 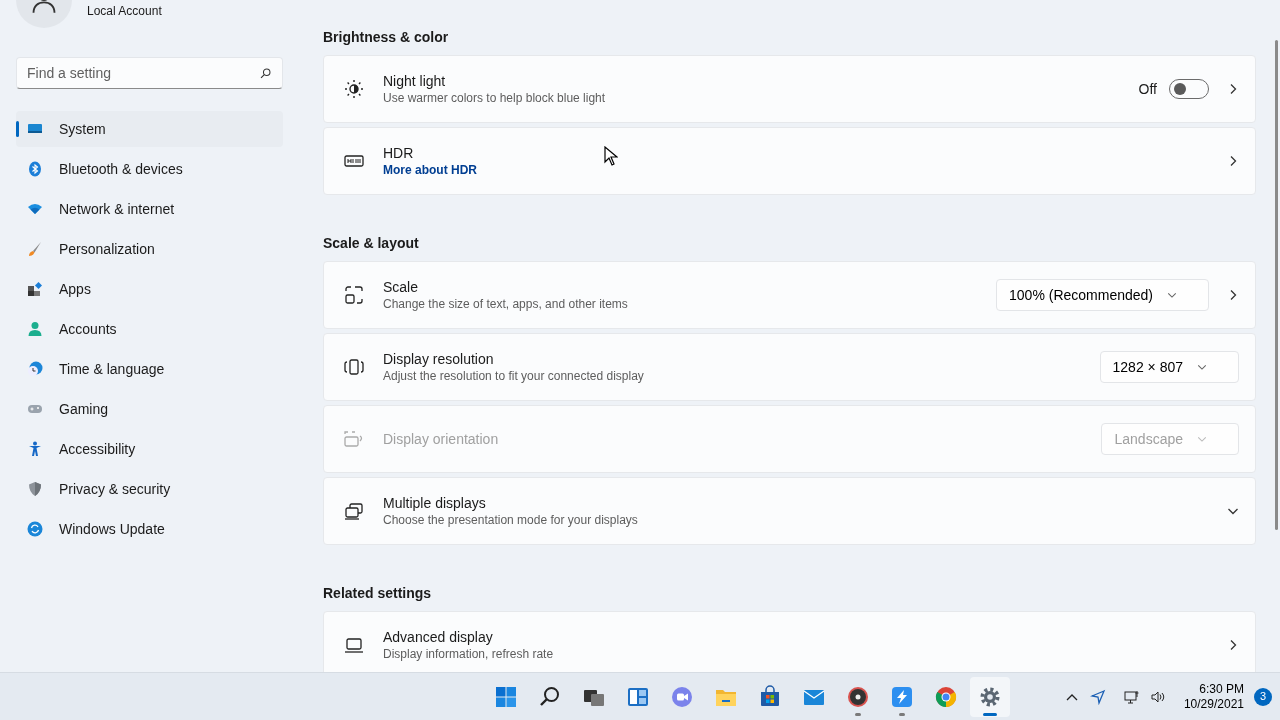 I want to click on search-icon, so click(x=265, y=73).